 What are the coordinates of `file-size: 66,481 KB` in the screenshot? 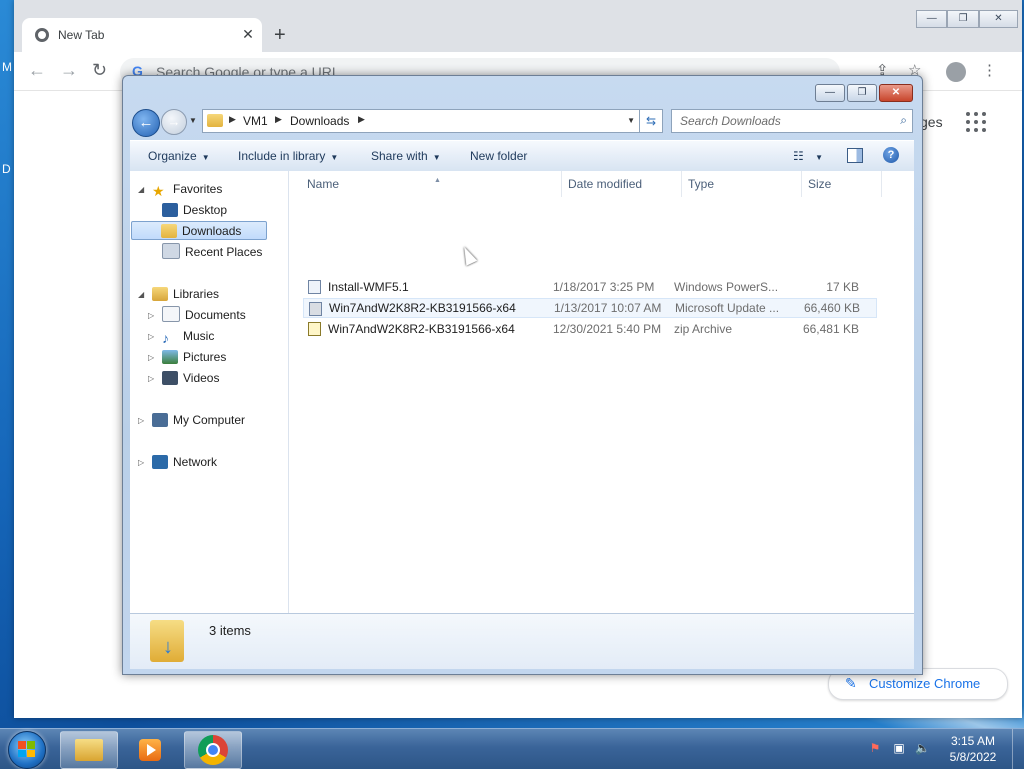 It's located at (830, 329).